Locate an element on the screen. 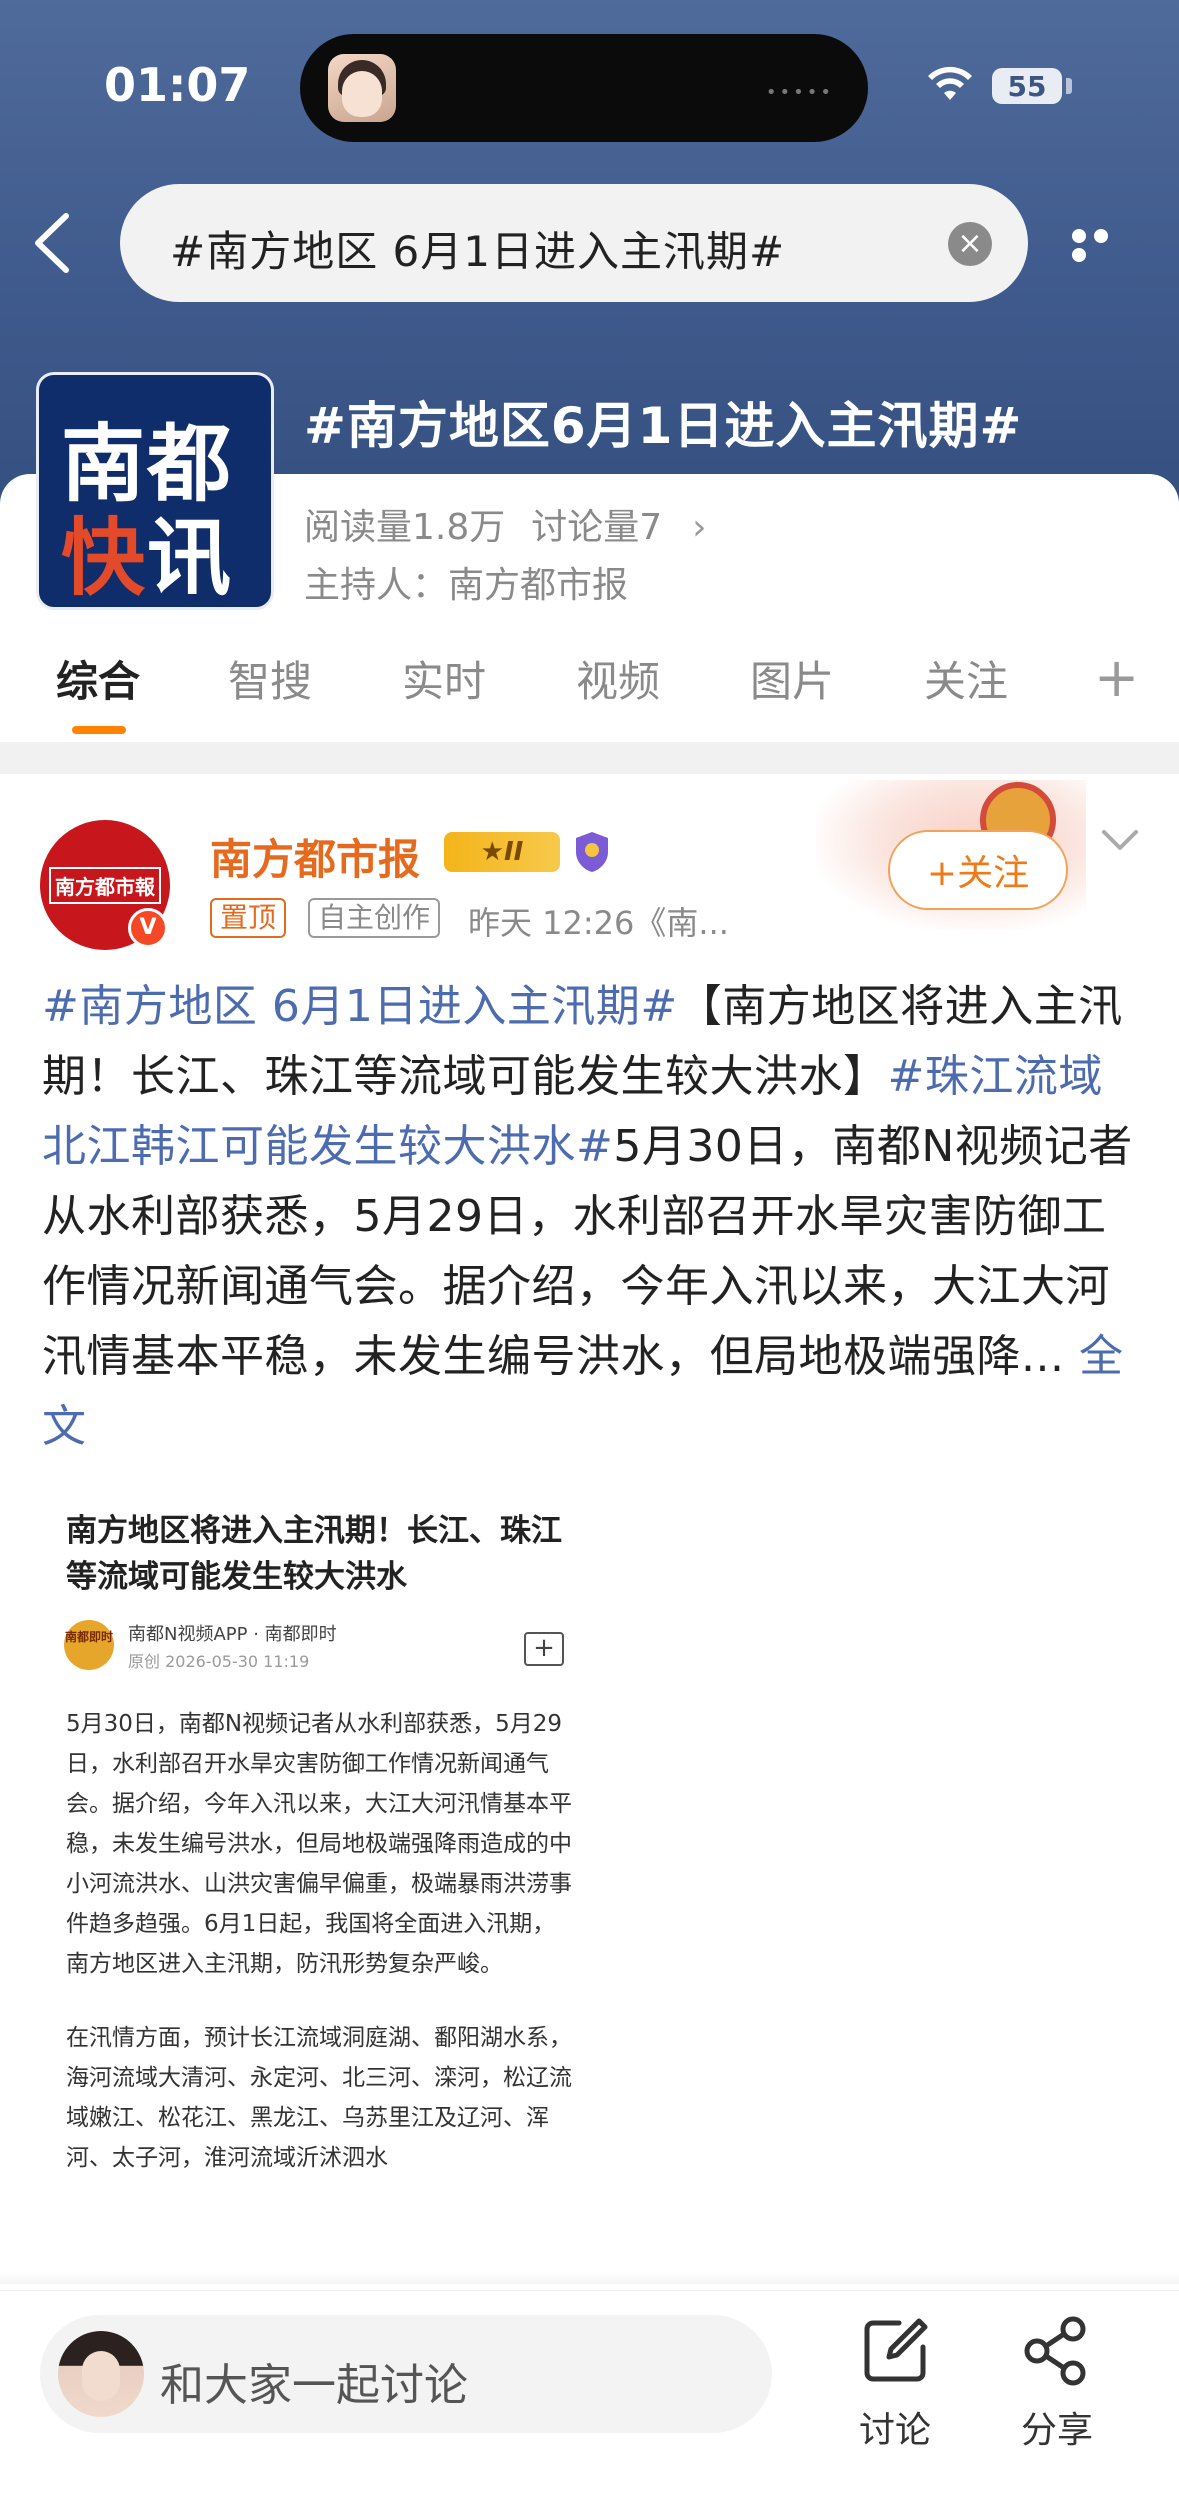 This screenshot has width=1179, height=2516. share-button: 分享 is located at coordinates (1057, 2384).